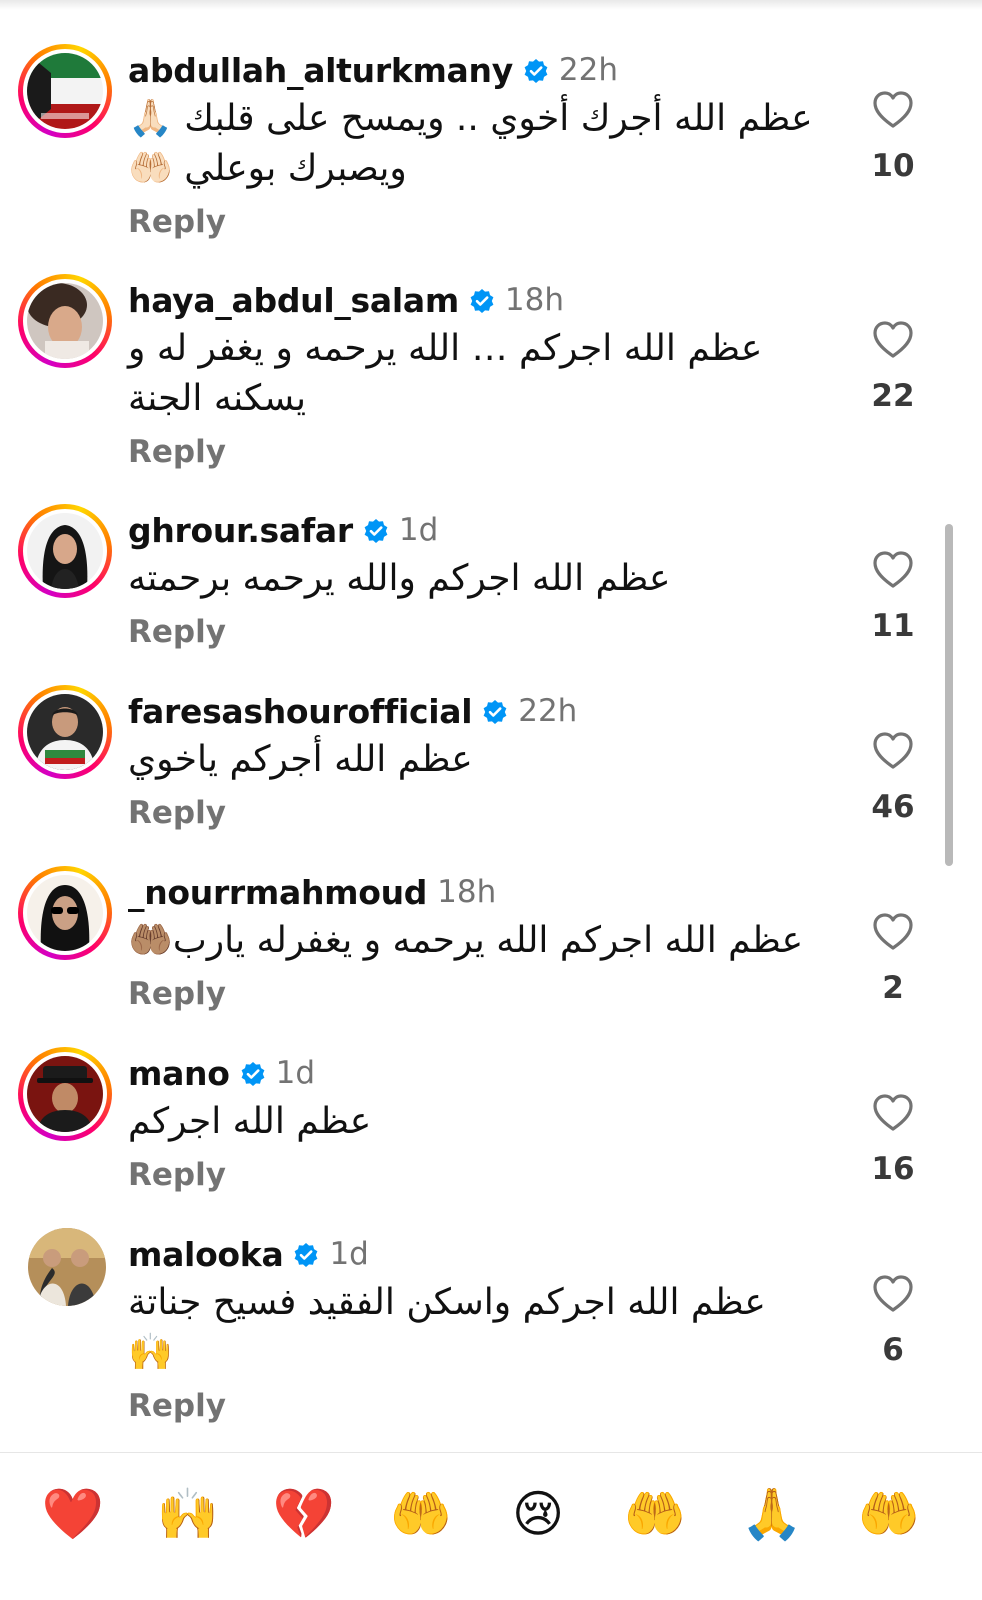 This screenshot has height=1600, width=982. I want to click on kuwait-flag-avatar, so click(65, 91).